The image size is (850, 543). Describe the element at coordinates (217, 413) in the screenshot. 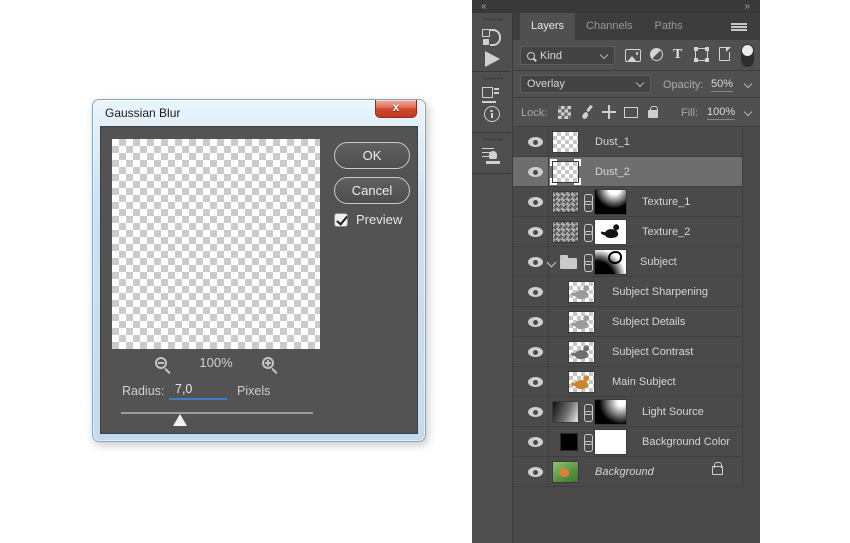

I see `radius-slider-track` at that location.